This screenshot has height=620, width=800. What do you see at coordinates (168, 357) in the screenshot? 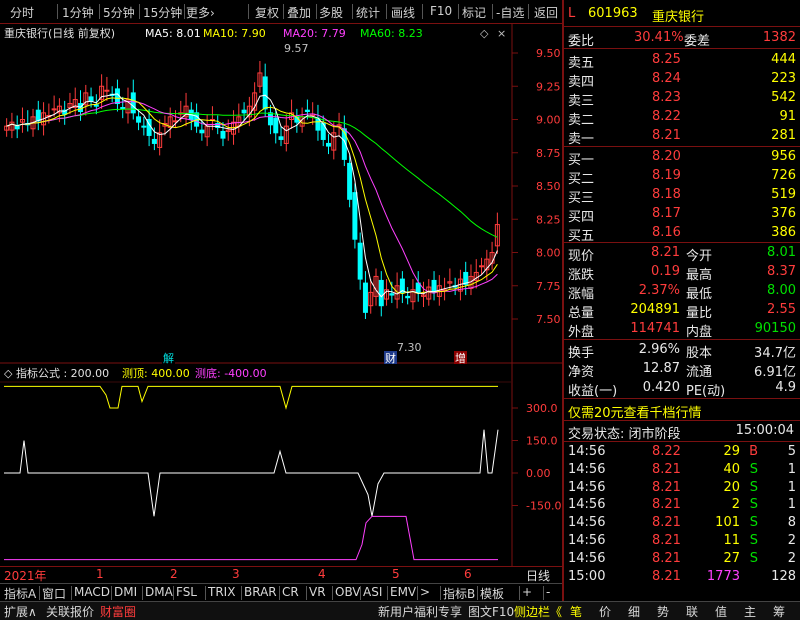
I see `event-marker: 解` at bounding box center [168, 357].